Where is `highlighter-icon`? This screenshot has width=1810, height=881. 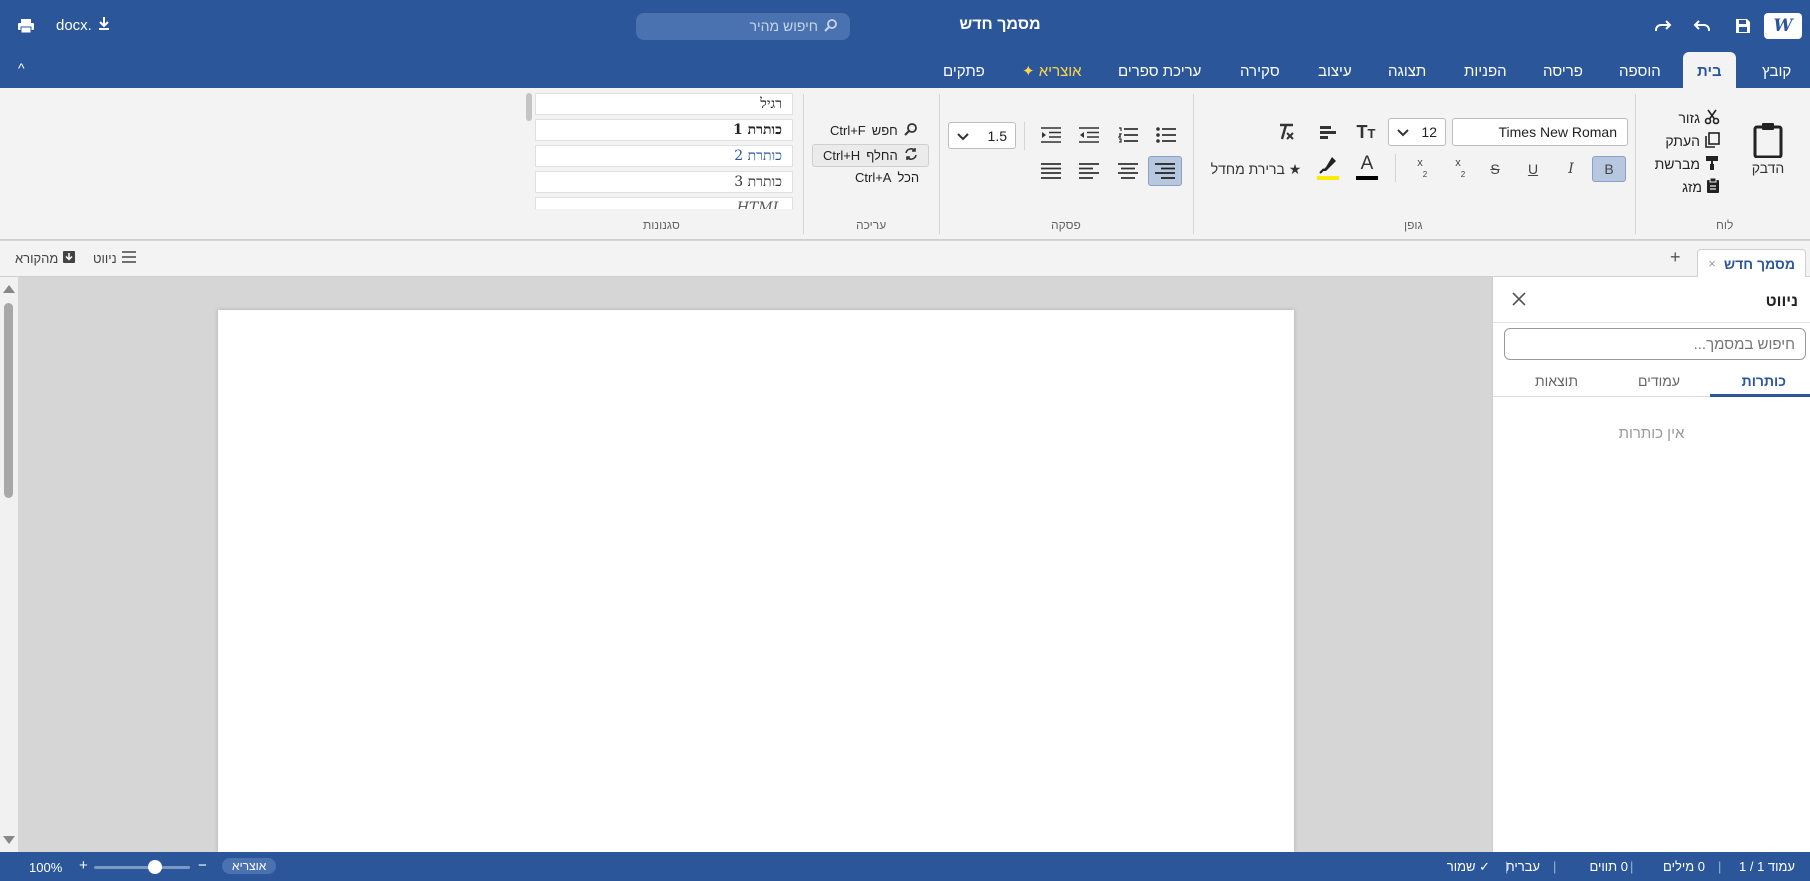 highlighter-icon is located at coordinates (1327, 165).